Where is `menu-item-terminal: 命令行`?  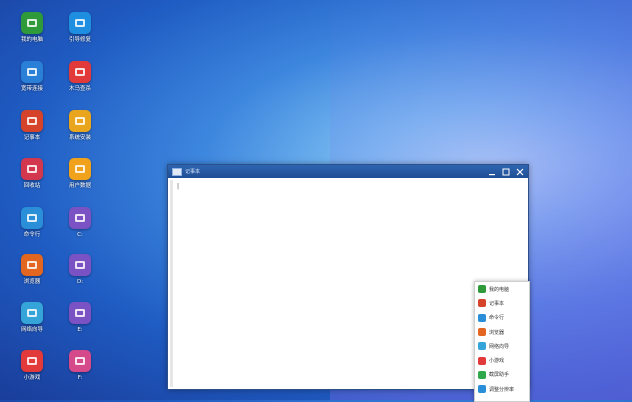 menu-item-terminal: 命令行 is located at coordinates (502, 318).